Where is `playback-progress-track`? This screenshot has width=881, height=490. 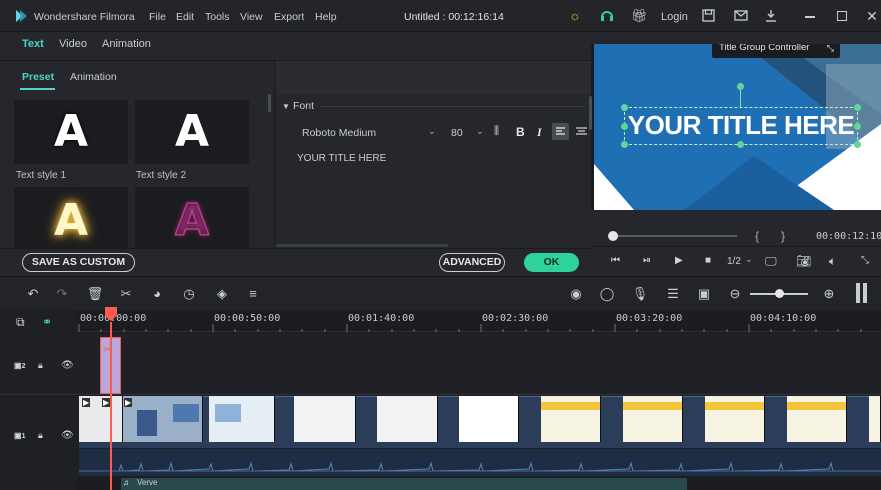
playback-progress-track is located at coordinates (673, 236).